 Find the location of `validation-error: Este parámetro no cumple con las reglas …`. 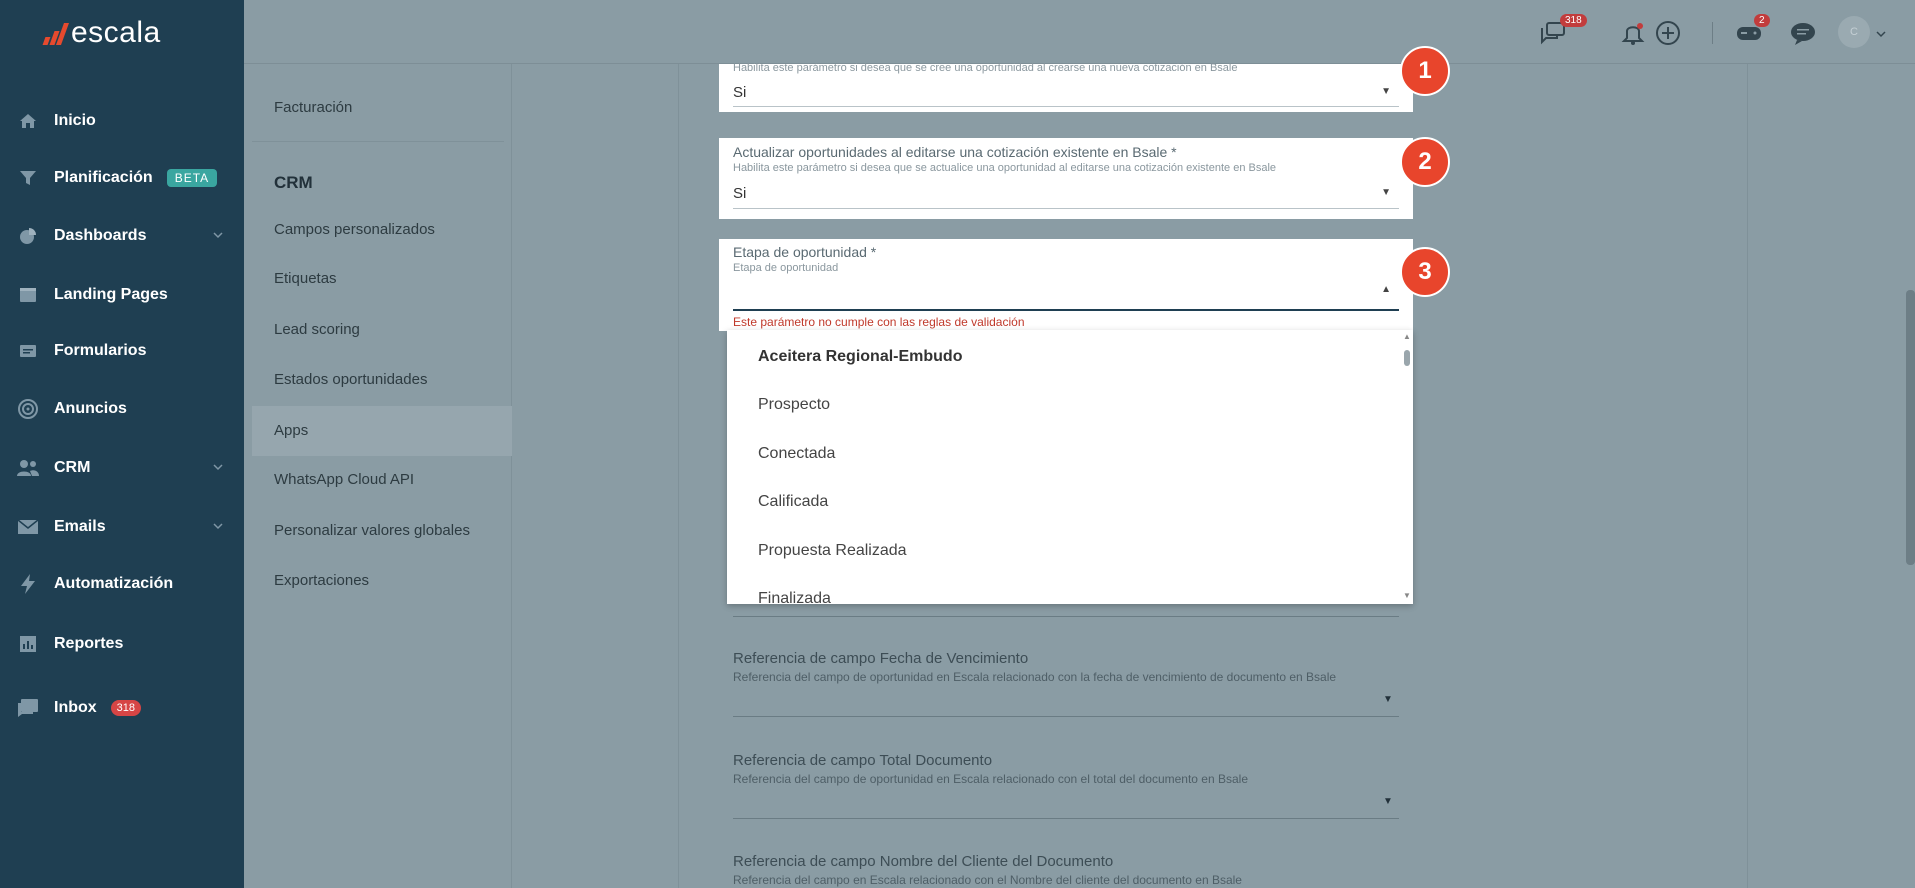

validation-error: Este parámetro no cumple con las reglas … is located at coordinates (879, 322).